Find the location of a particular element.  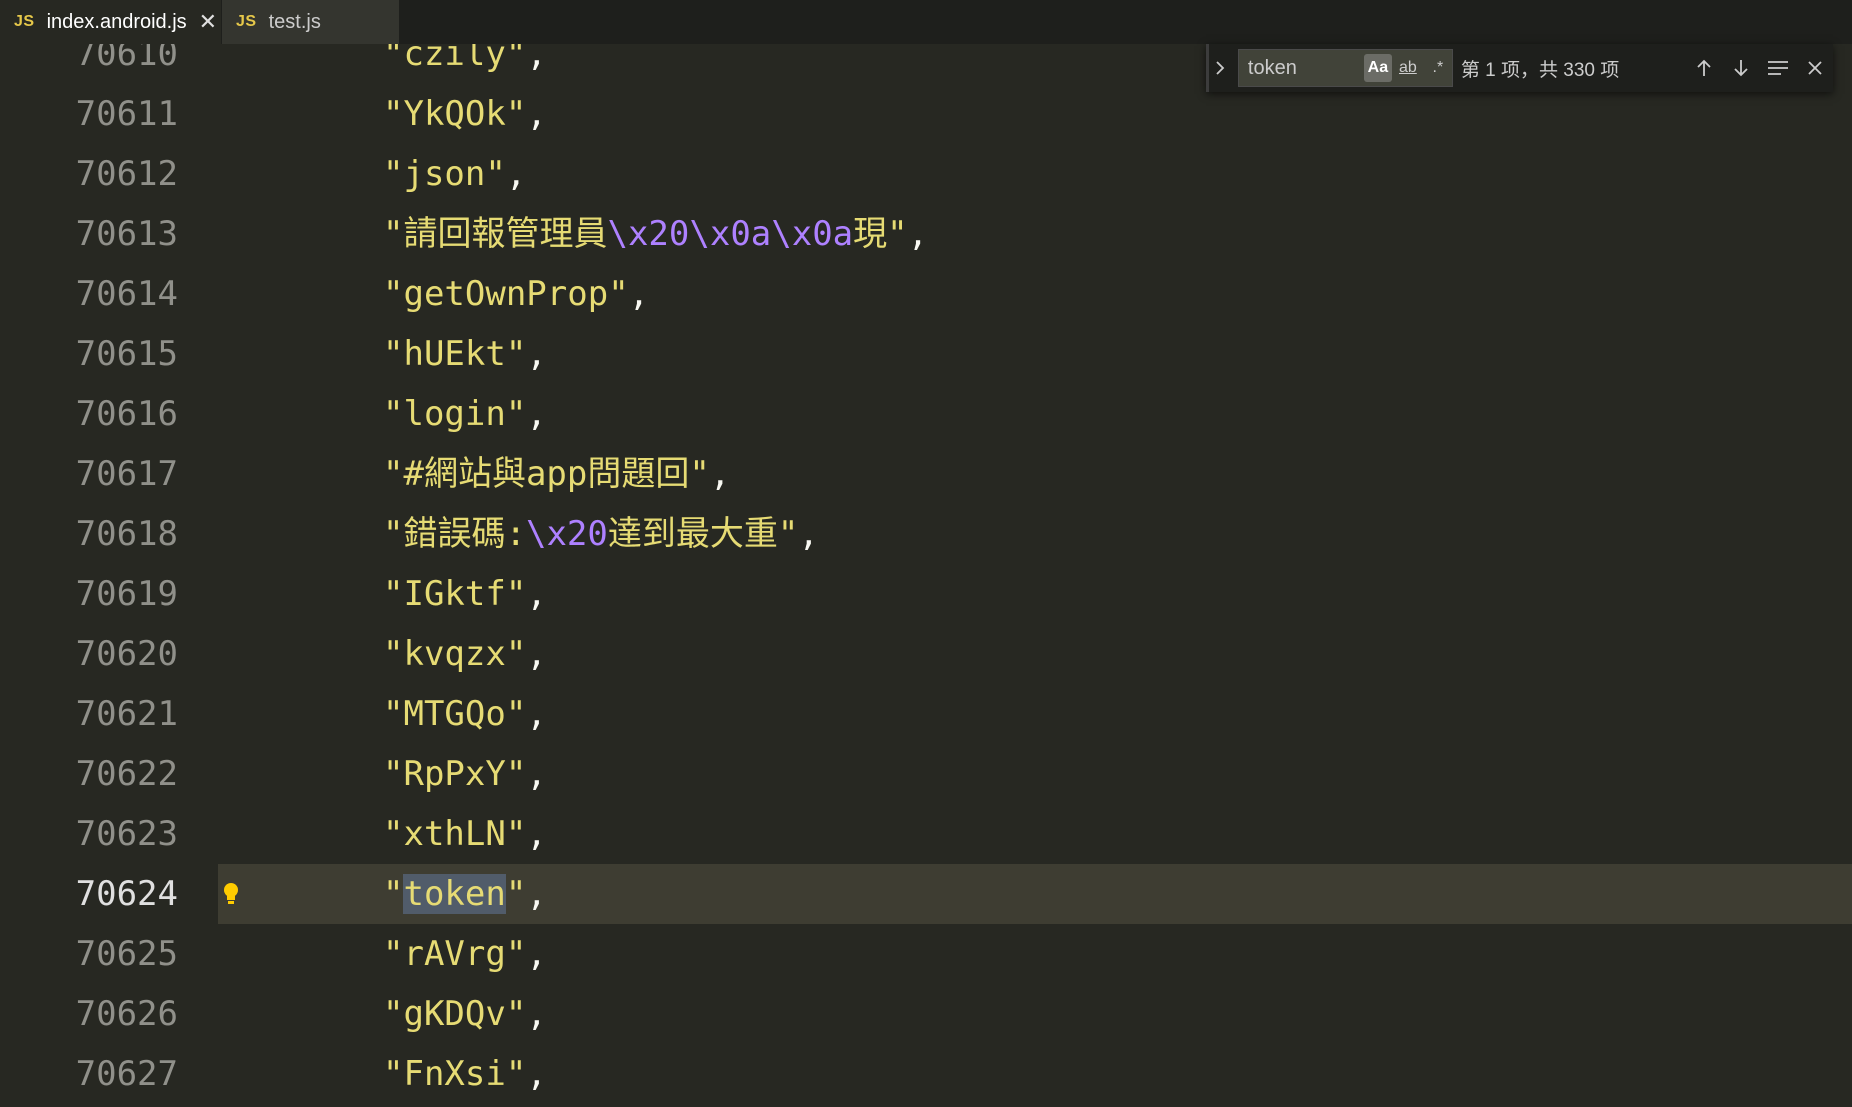

whole-word-toggle: ab is located at coordinates (1408, 68).